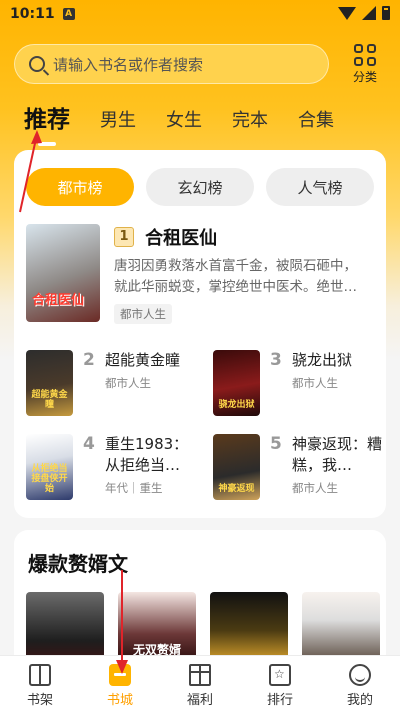  Describe the element at coordinates (128, 64) in the screenshot. I see `search-placeholder: 请输入书名或作者搜索` at that location.